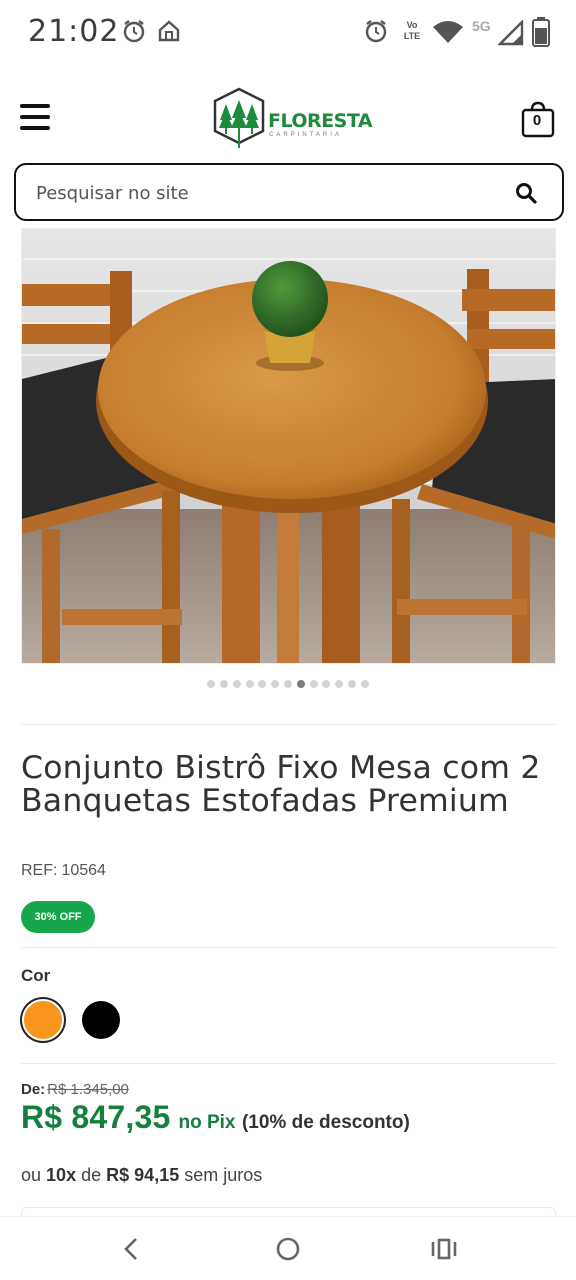  What do you see at coordinates (288, 33) in the screenshot?
I see `status-bar: 21:02 Vo LTE 5G` at bounding box center [288, 33].